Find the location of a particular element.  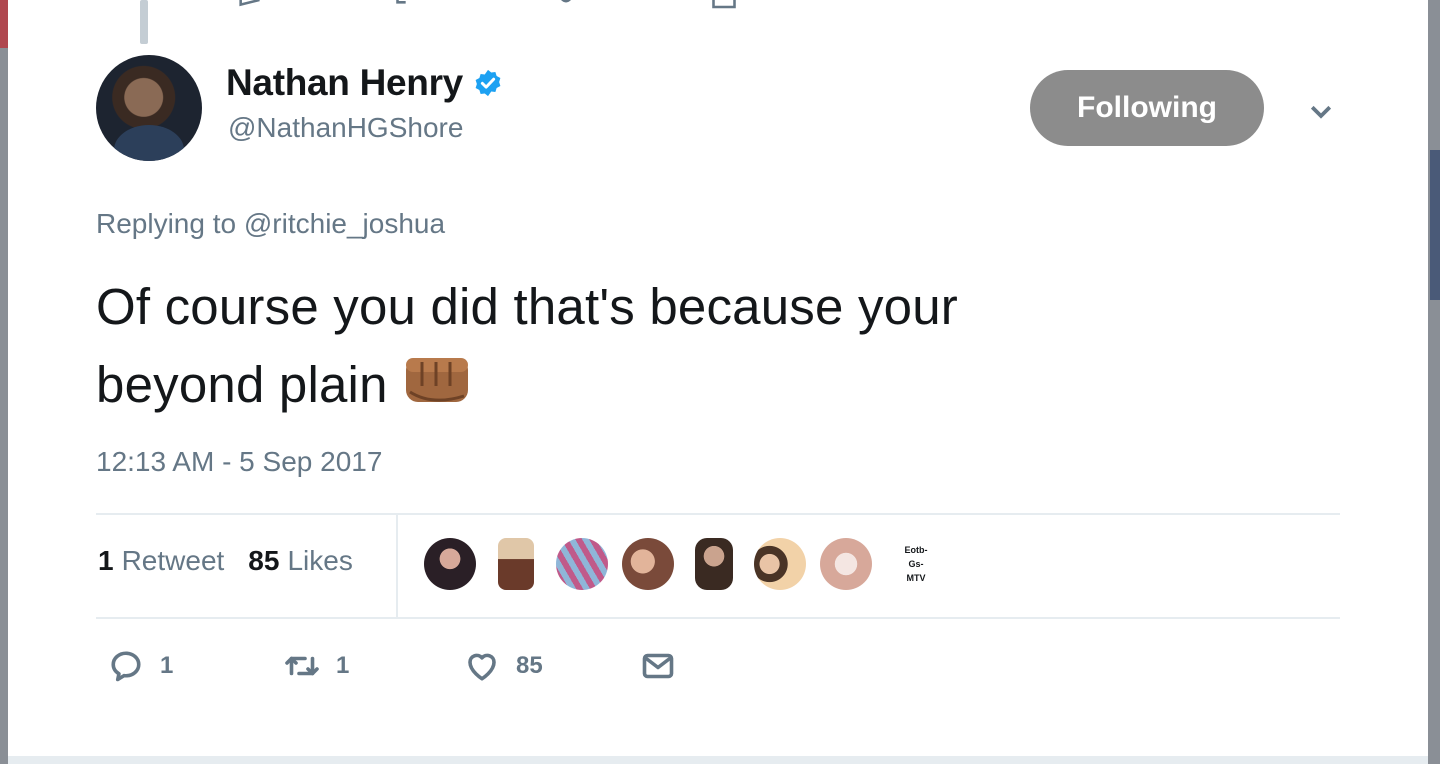

like-count: 85 is located at coordinates (529, 665).